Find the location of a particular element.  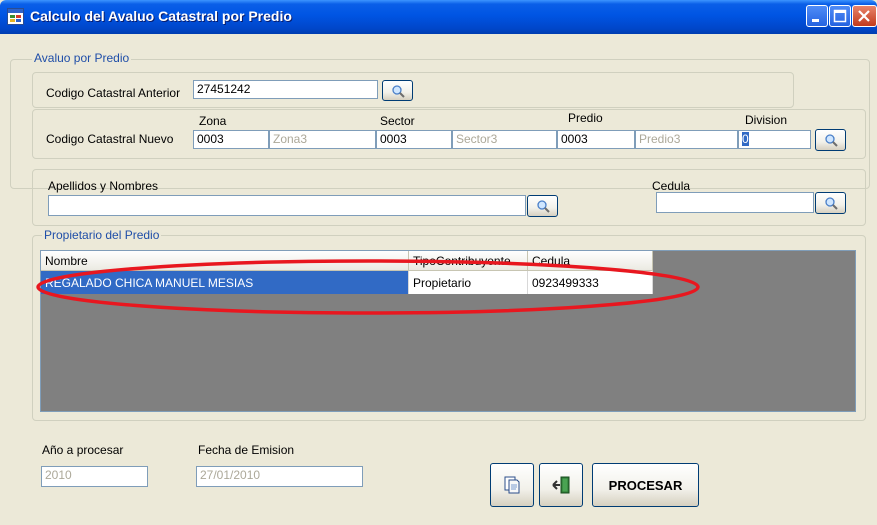

maximize-button is located at coordinates (840, 16).